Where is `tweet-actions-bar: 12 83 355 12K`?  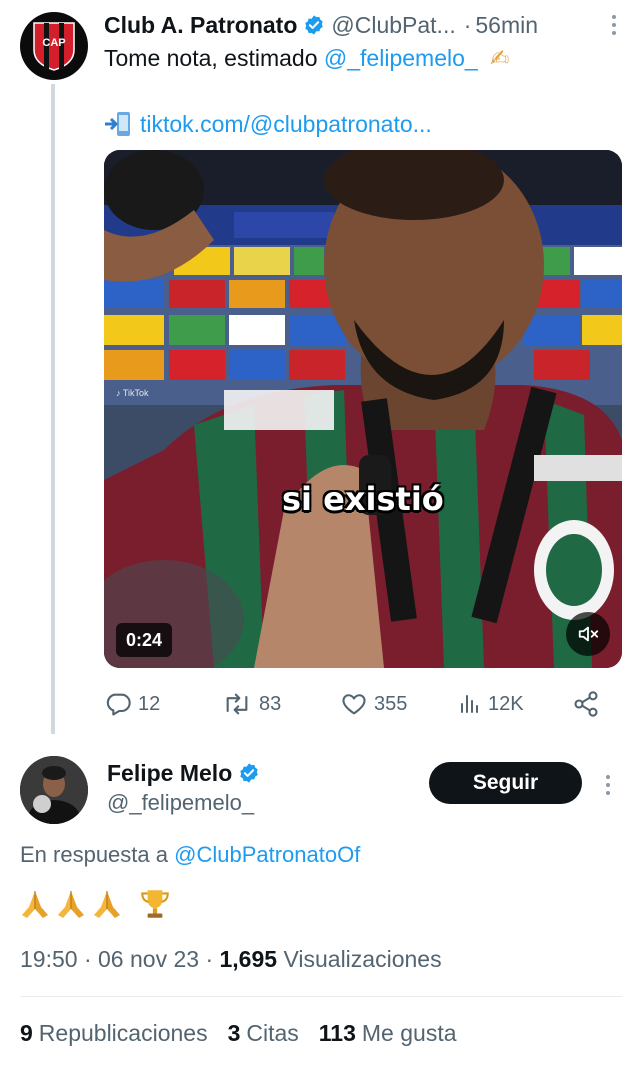
tweet-actions-bar: 12 83 355 12K is located at coordinates (356, 704).